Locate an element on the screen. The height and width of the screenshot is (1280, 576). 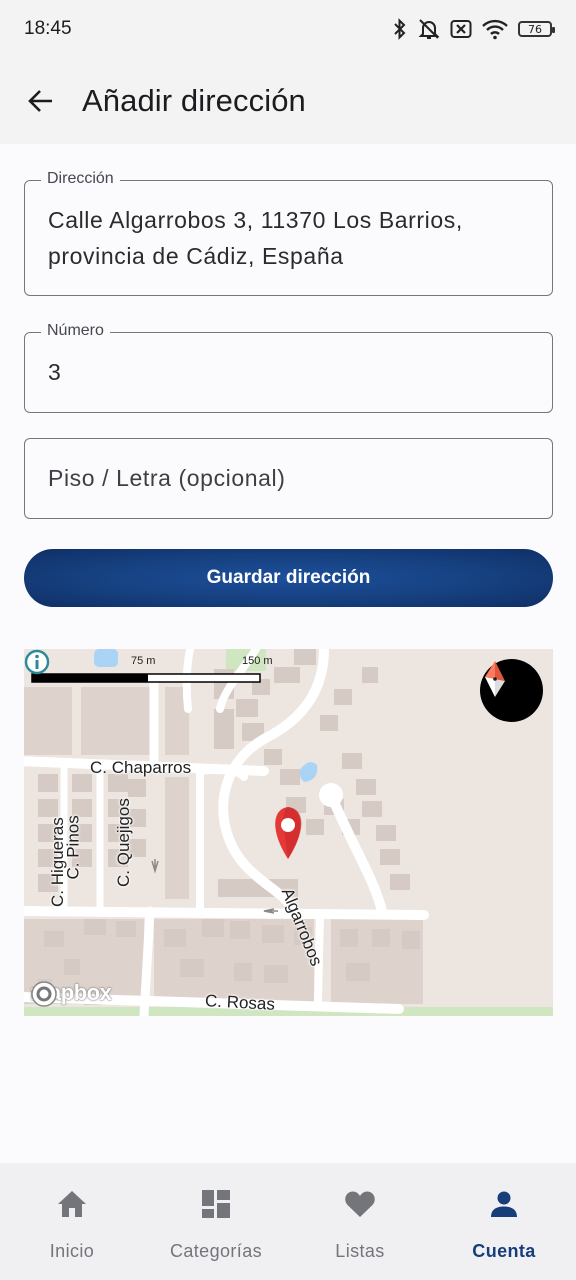
location-pin-icon is located at coordinates (288, 833).